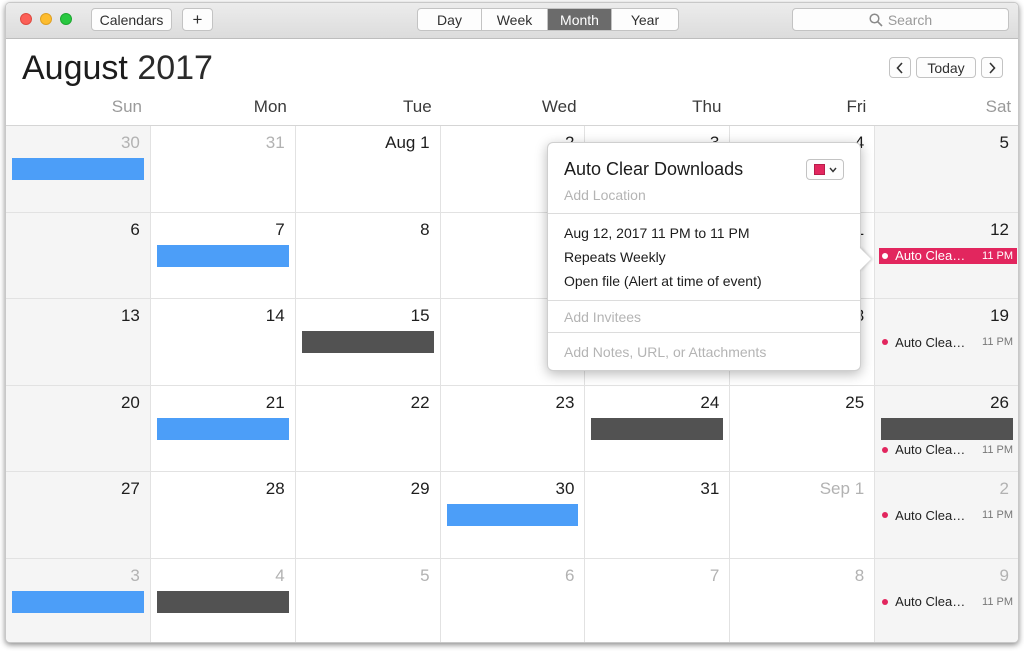  I want to click on add-event-button: +, so click(197, 19).